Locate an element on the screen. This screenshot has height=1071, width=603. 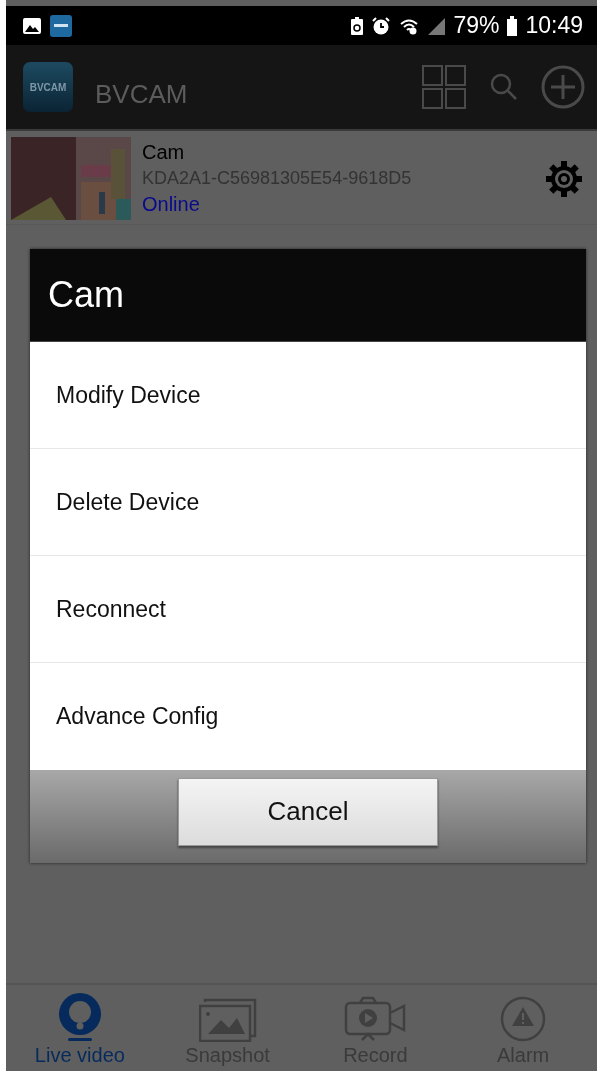
app-title: BVCAM is located at coordinates (141, 94).